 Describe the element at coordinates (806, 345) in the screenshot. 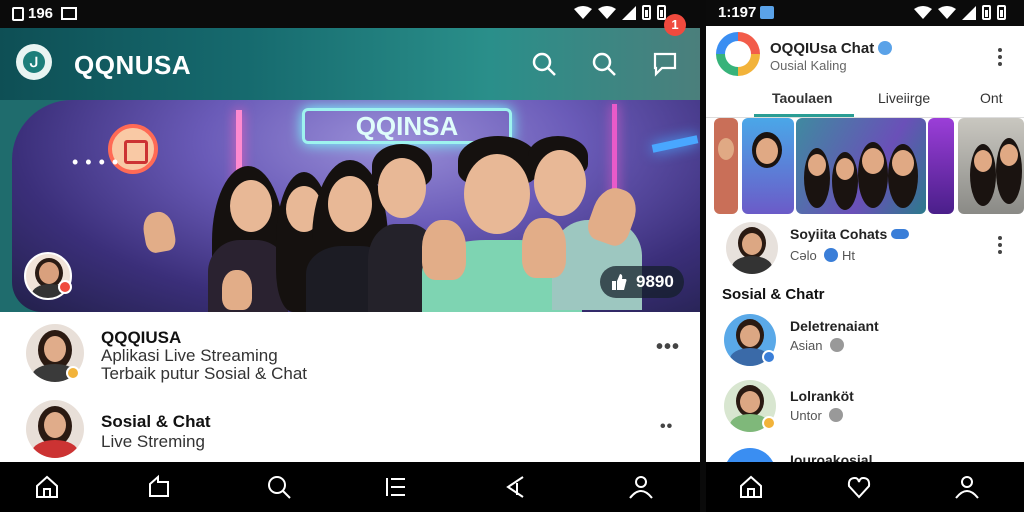

I see `contact-meta-text: Asian` at that location.